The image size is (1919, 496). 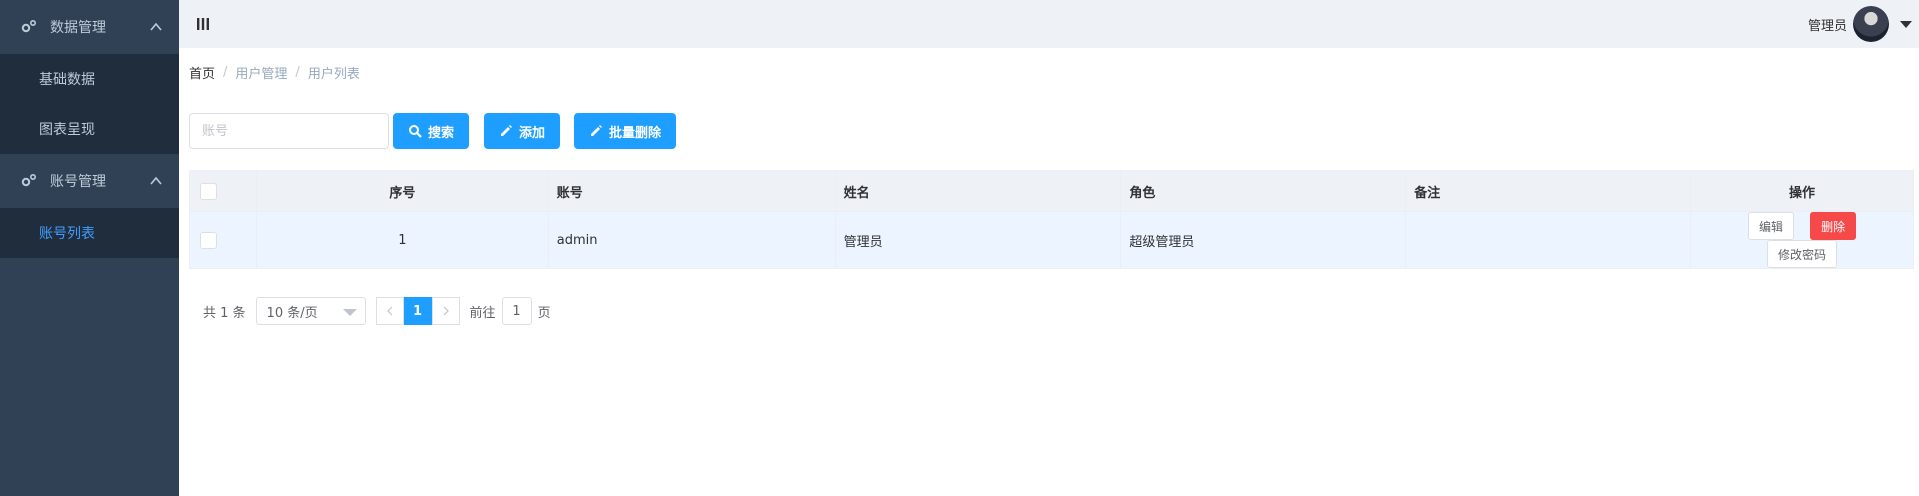 I want to click on sidebar-item-label: 账号列表, so click(x=67, y=234).